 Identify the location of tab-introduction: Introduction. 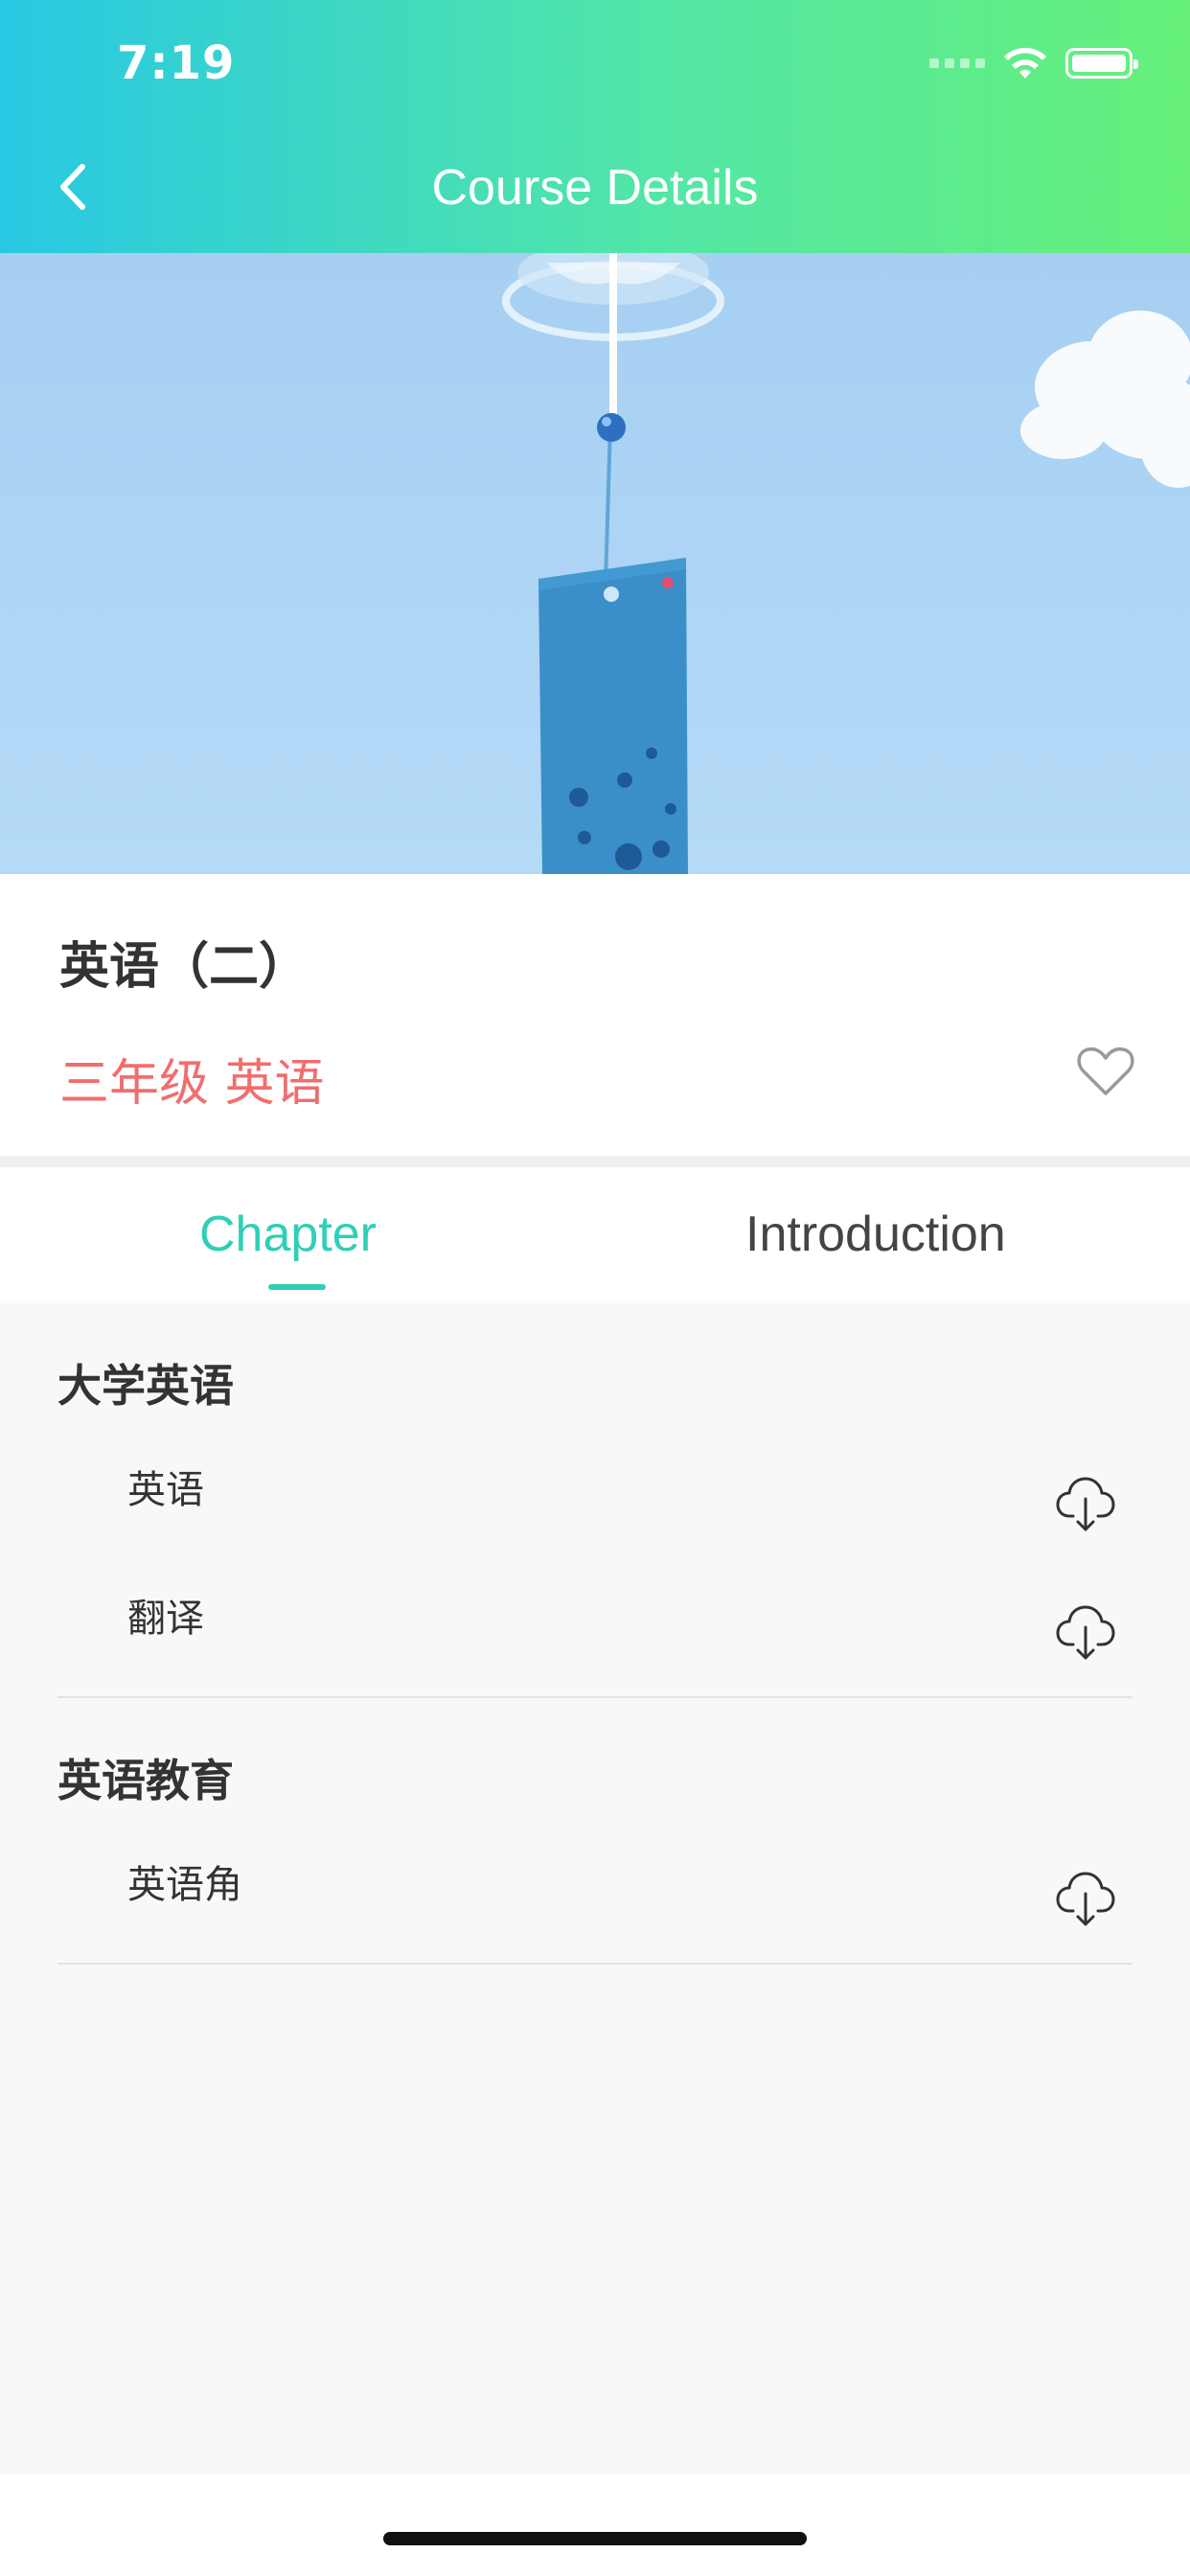
(875, 1234).